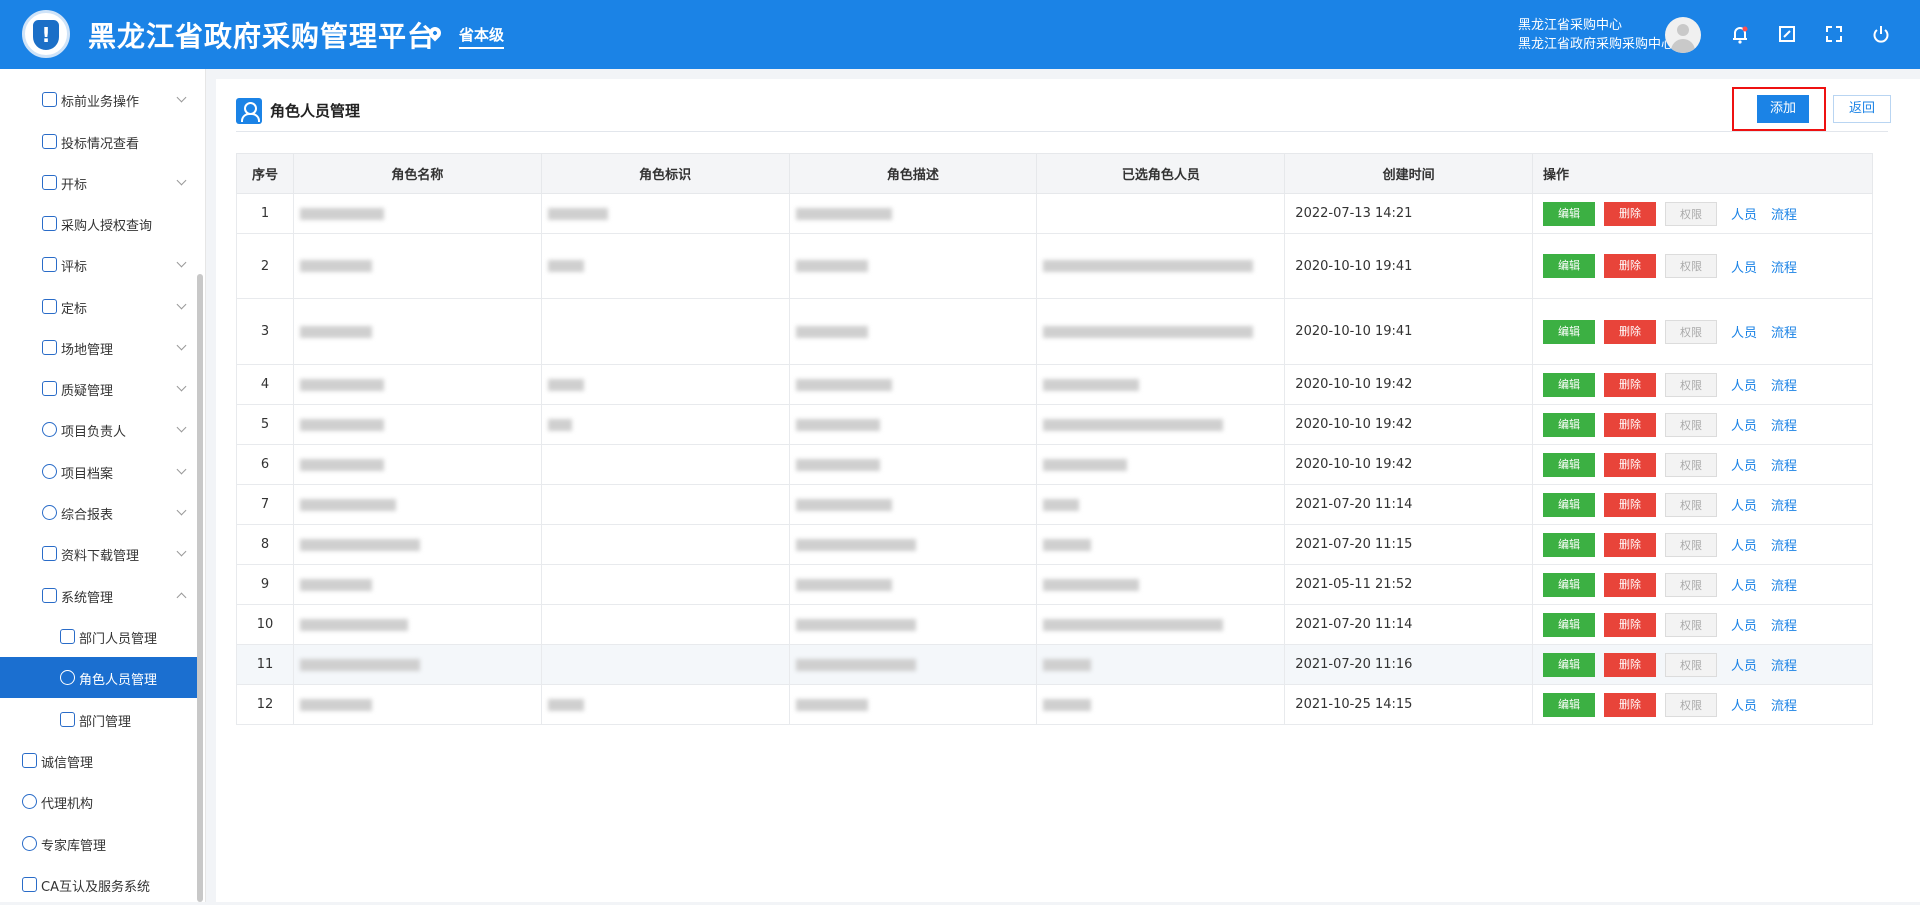  What do you see at coordinates (98, 677) in the screenshot?
I see `sidebar-item-role-staff: 角色人员管理` at bounding box center [98, 677].